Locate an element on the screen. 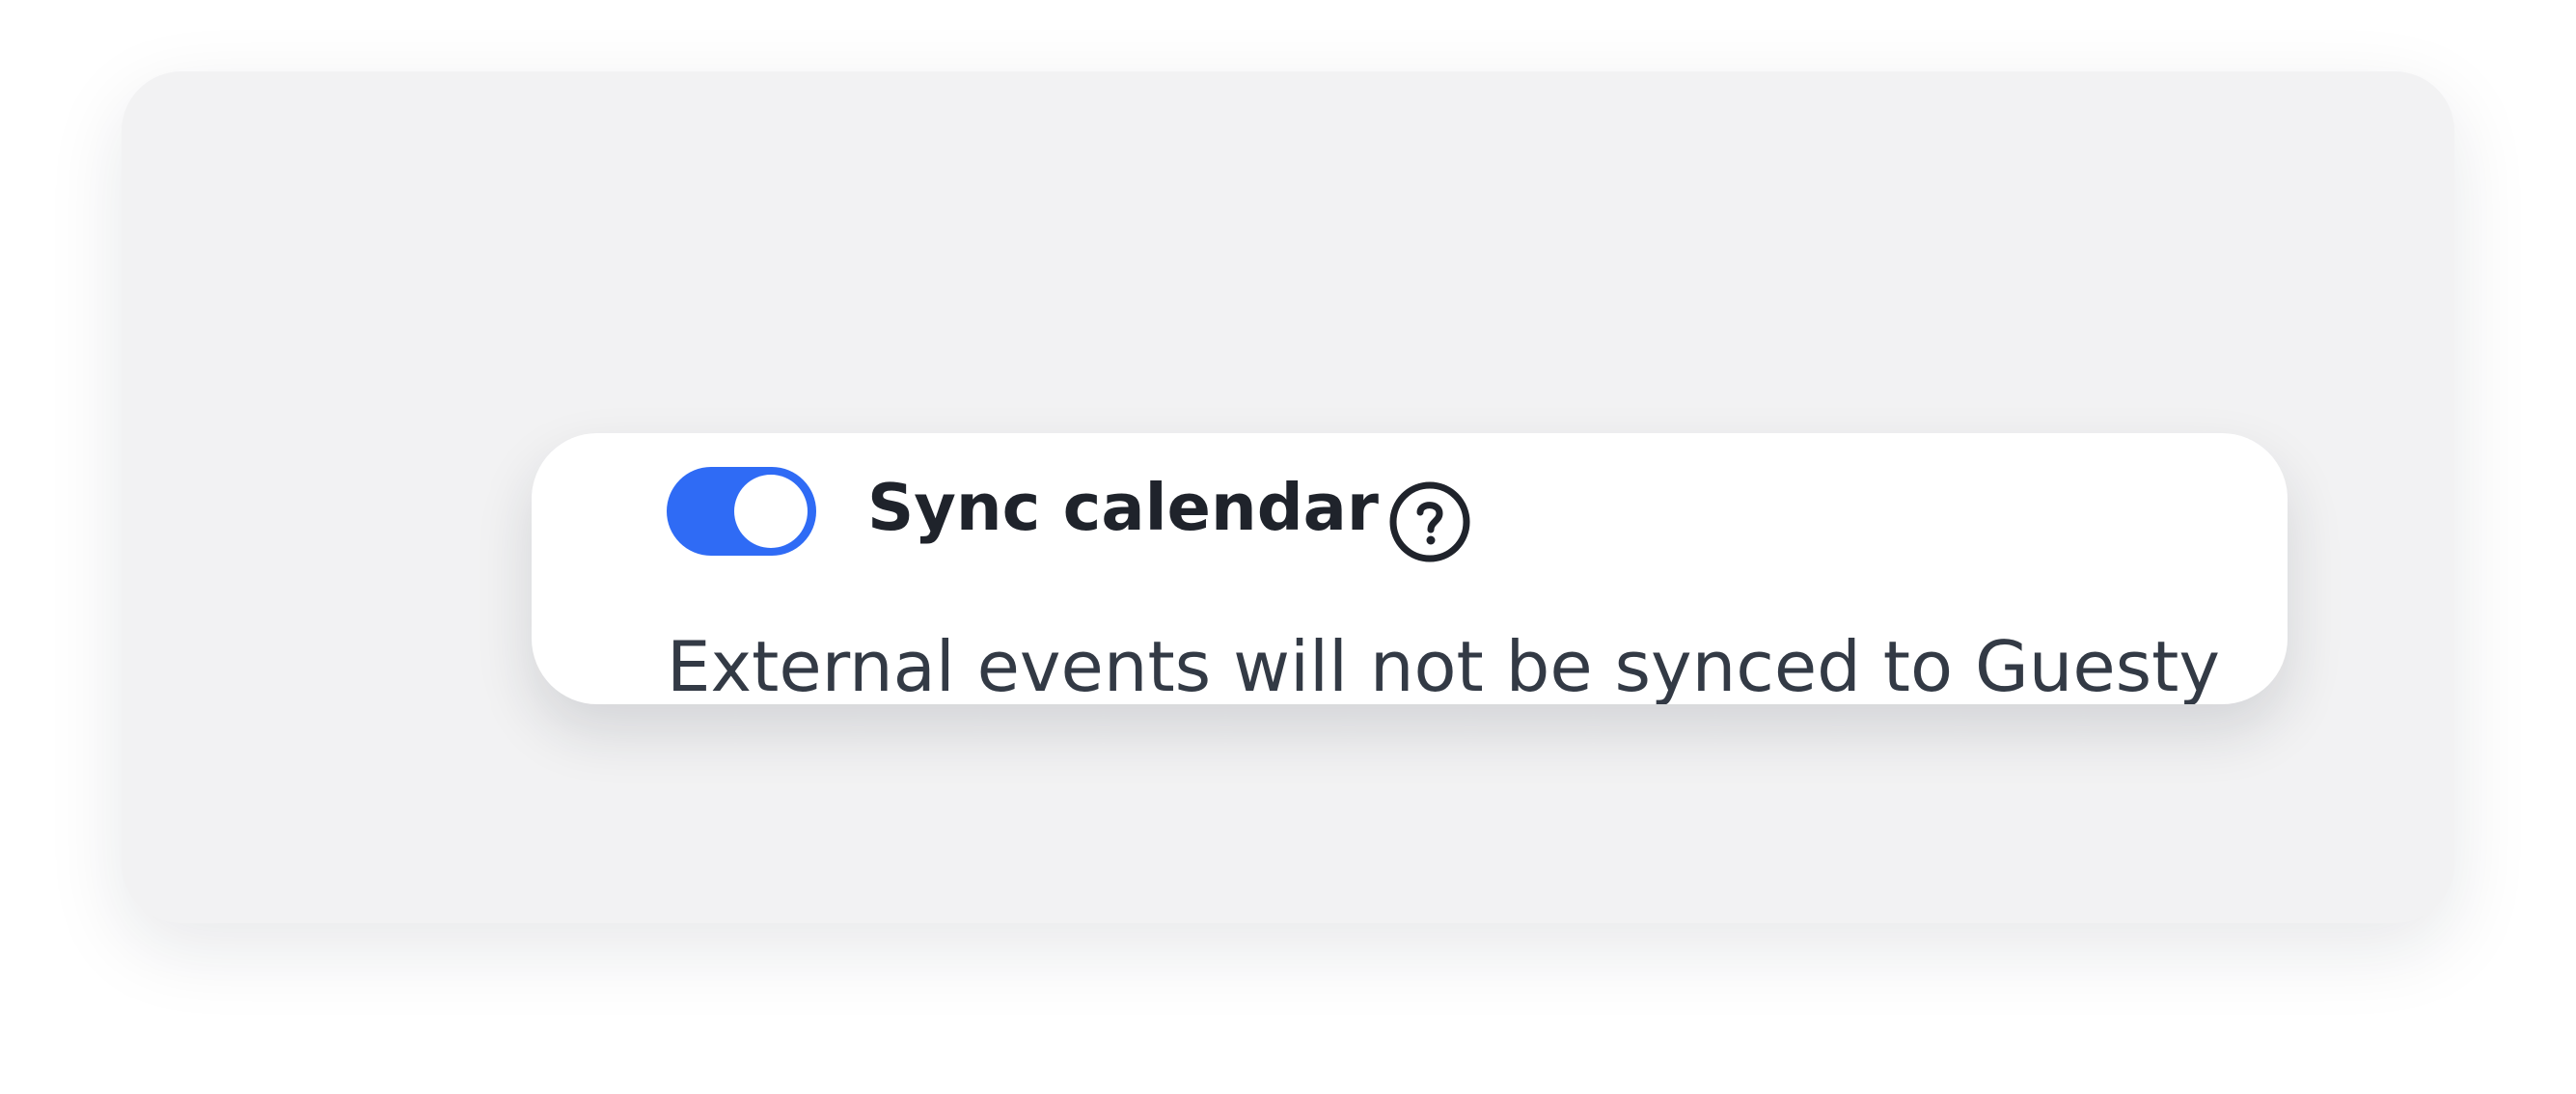 The image size is (2576, 1094). sync-calendar-toggle is located at coordinates (742, 511).